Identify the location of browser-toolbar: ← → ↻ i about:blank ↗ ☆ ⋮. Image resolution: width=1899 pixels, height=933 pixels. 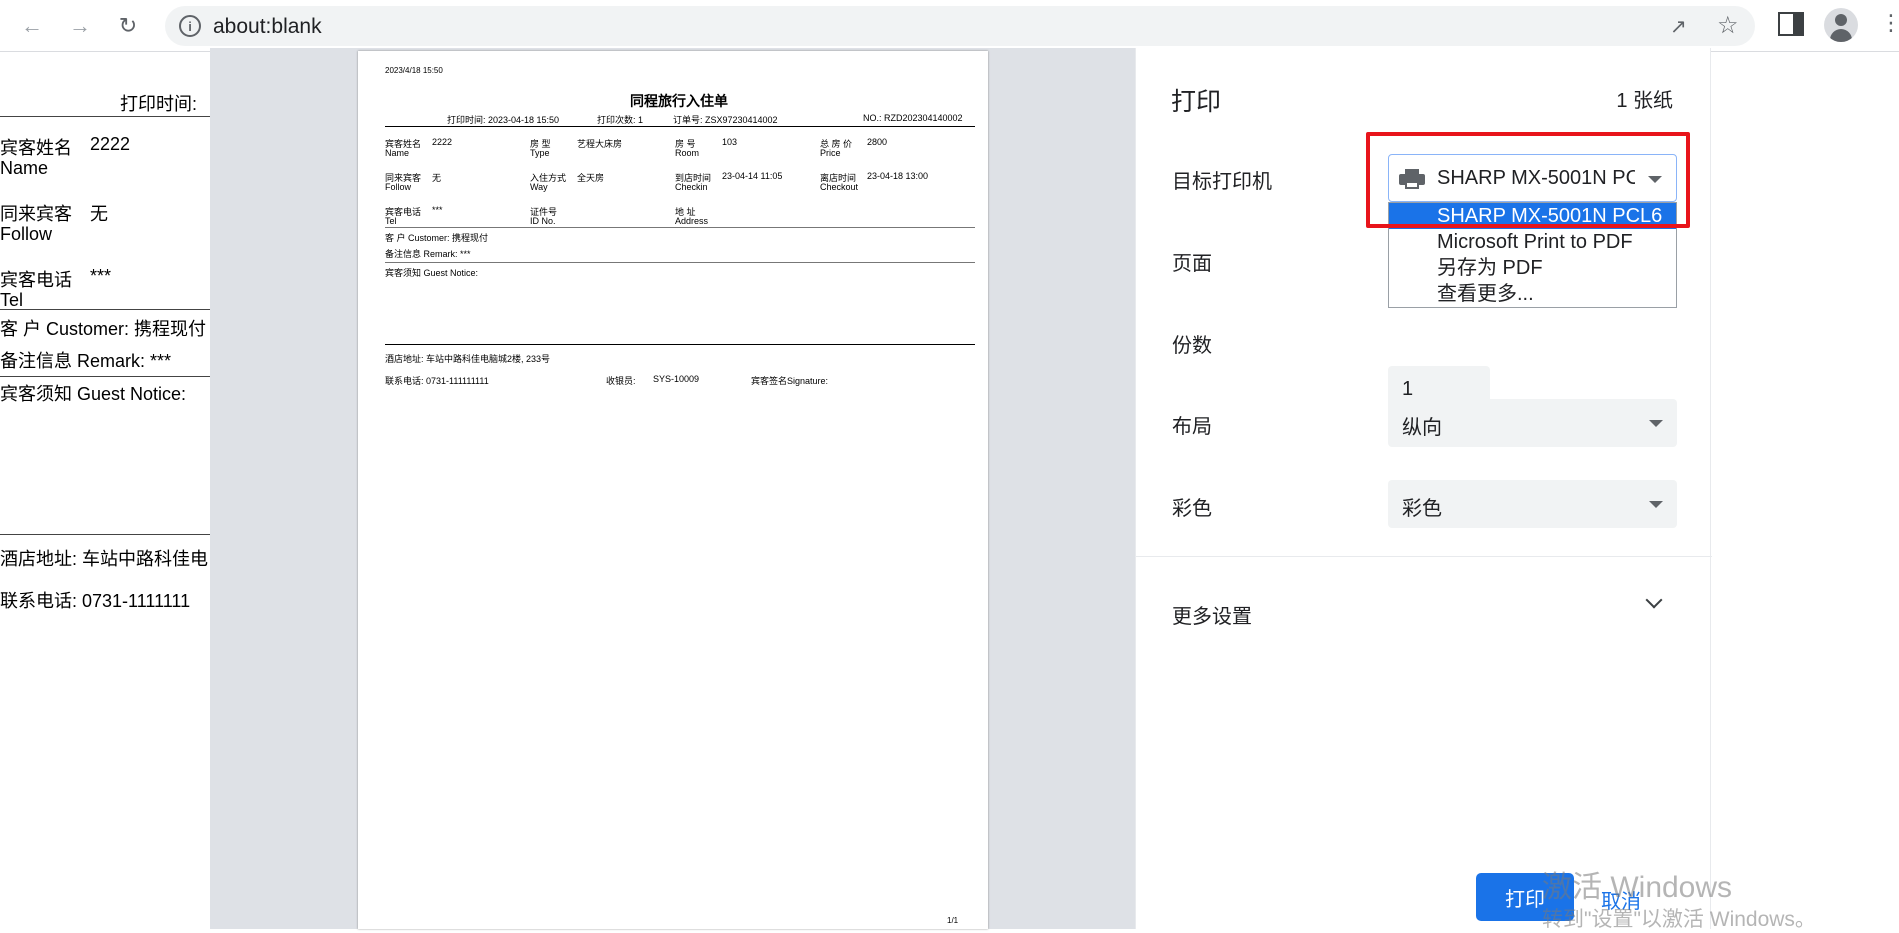
(949, 26).